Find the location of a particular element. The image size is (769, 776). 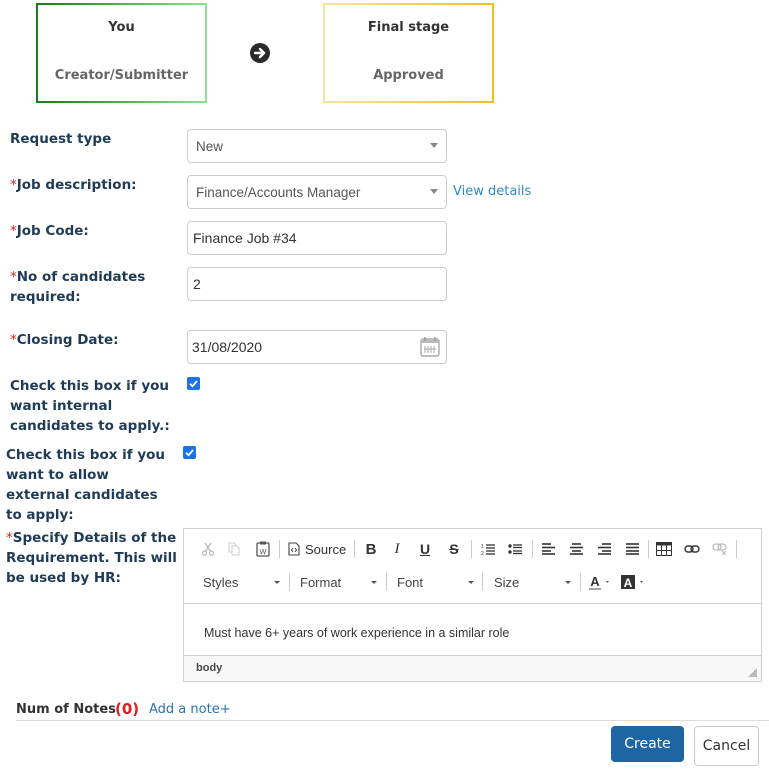

svg-text: 1 is located at coordinates (482, 547).